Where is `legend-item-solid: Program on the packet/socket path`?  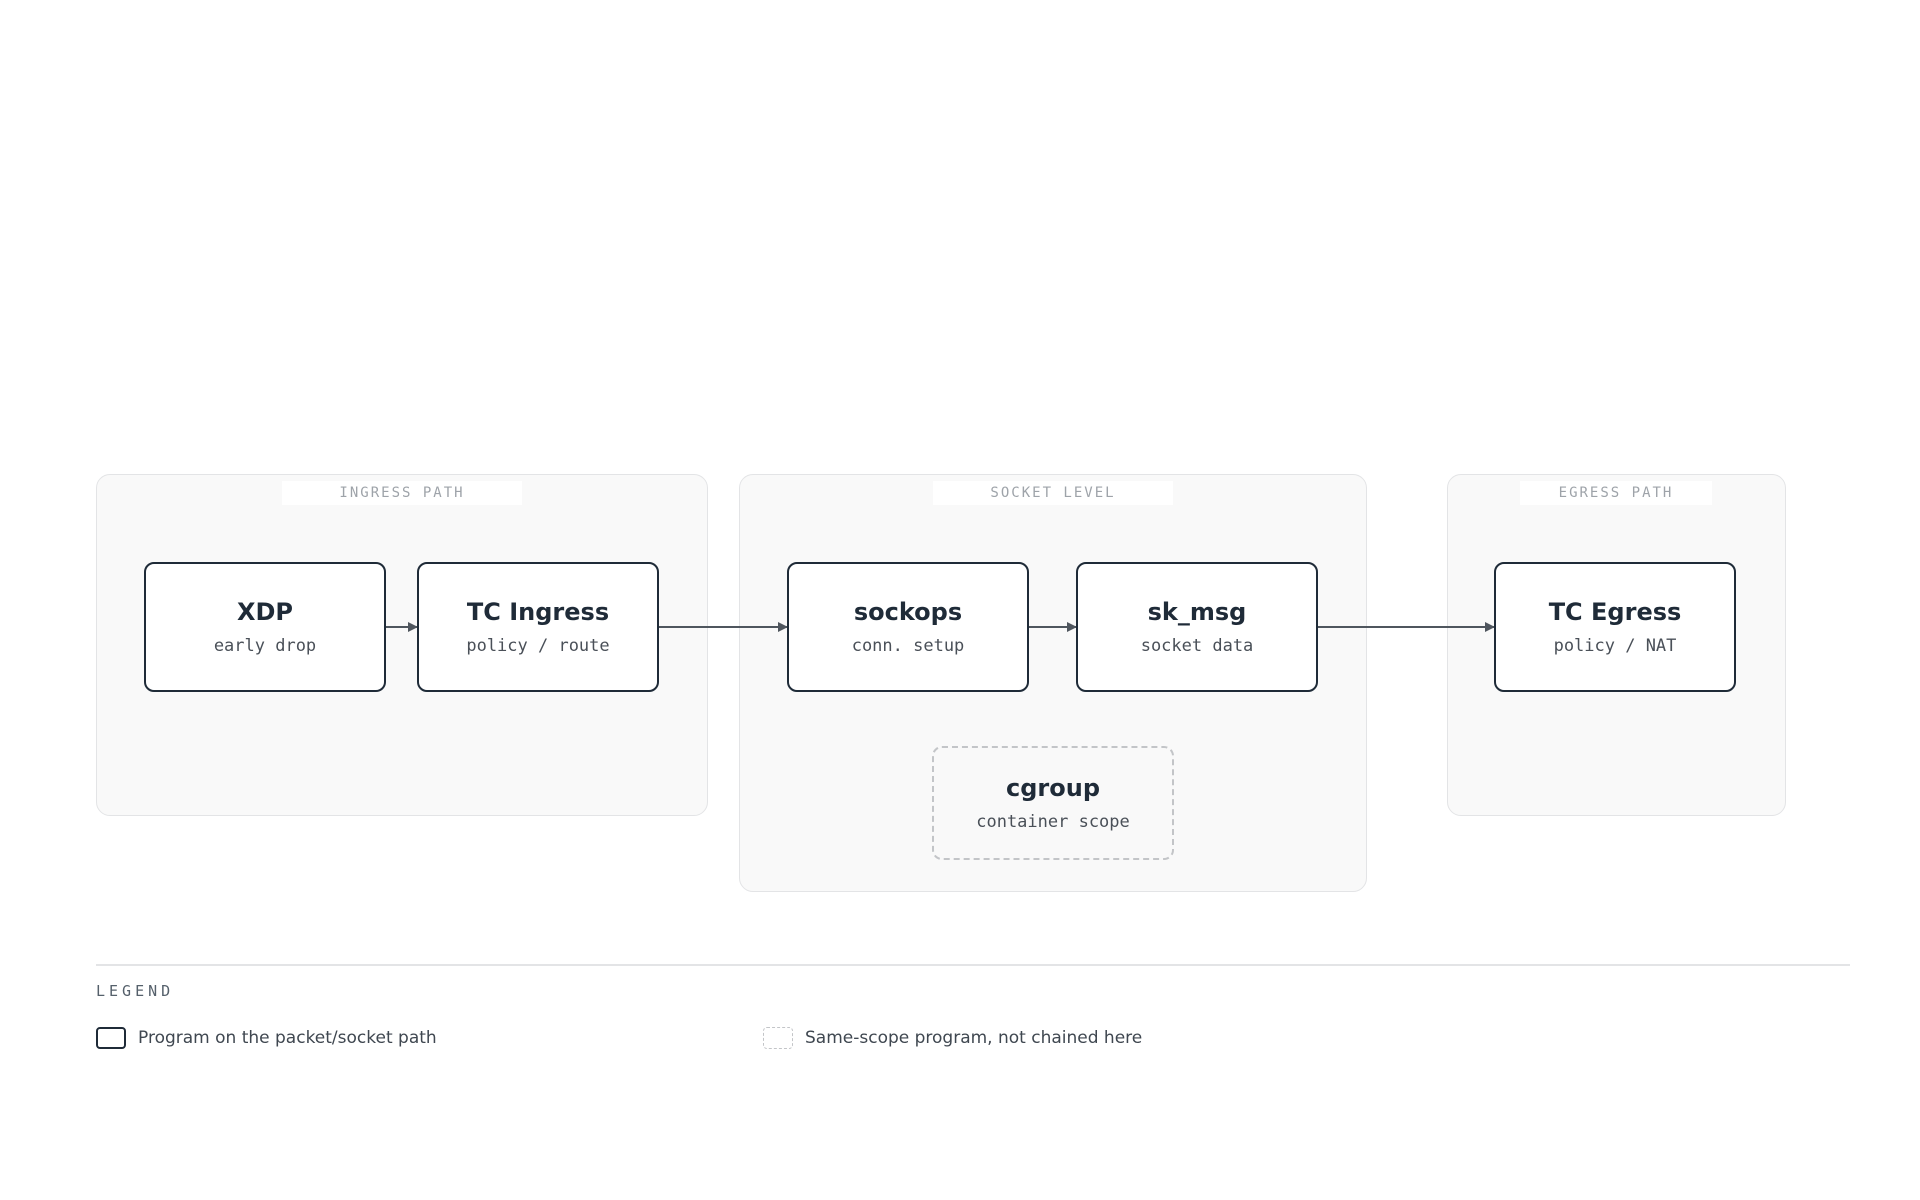
legend-item-solid: Program on the packet/socket path is located at coordinates (266, 1038).